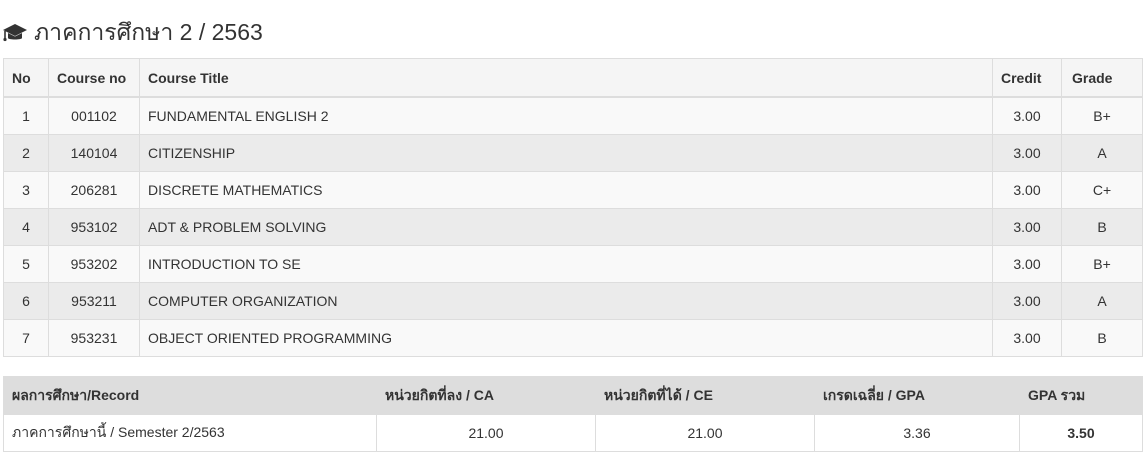 This screenshot has height=454, width=1144. I want to click on semester-heading: ภาคการศึกษา 2 / 2563, so click(132, 33).